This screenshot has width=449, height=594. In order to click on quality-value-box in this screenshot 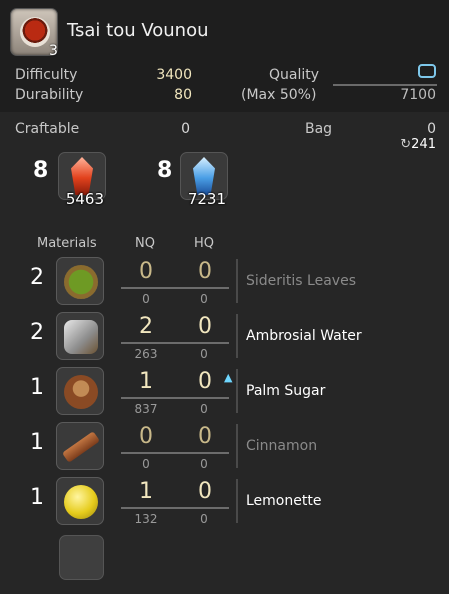, I will do `click(427, 71)`.